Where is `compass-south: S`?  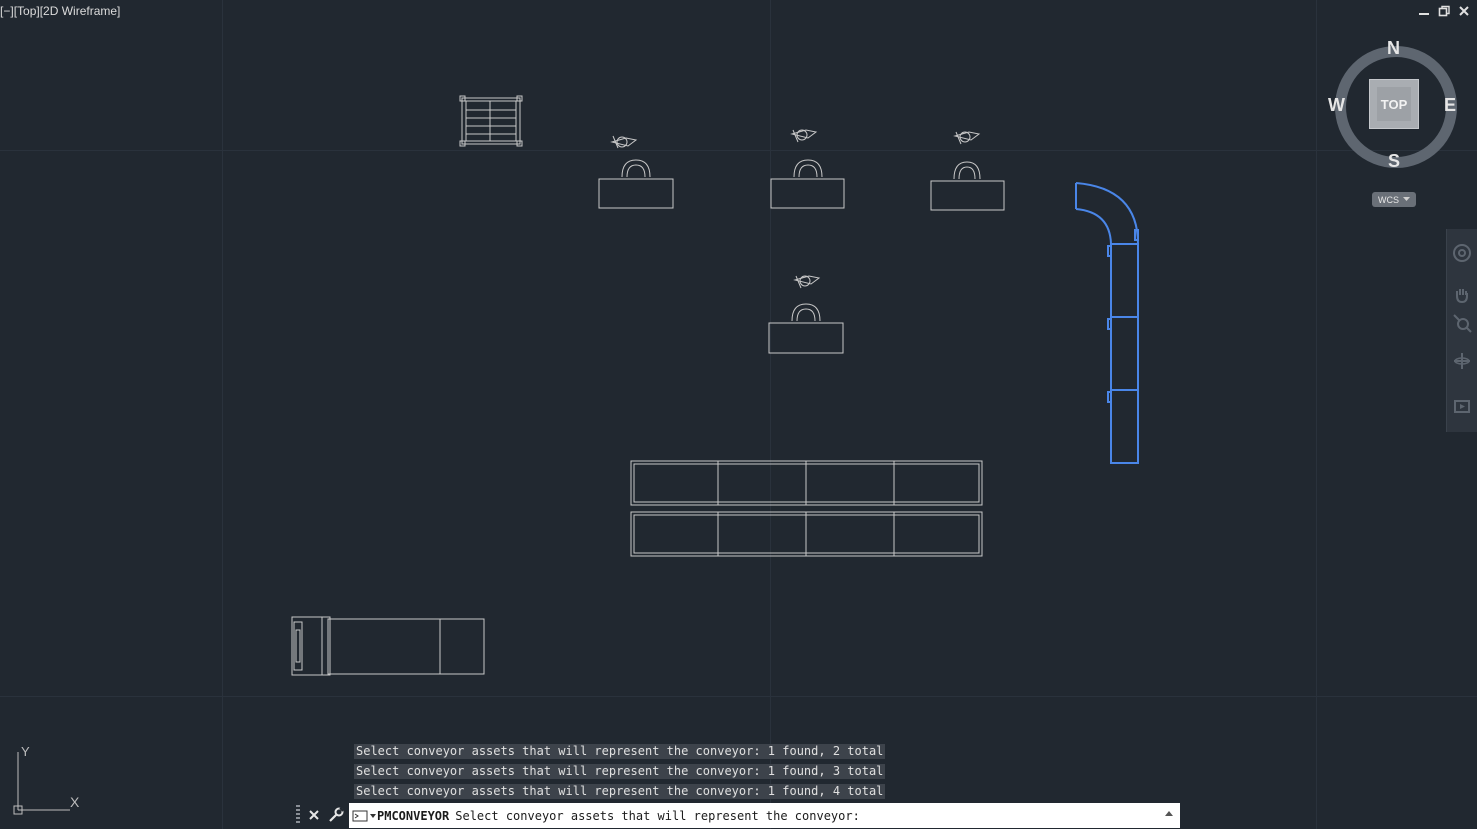
compass-south: S is located at coordinates (1394, 161).